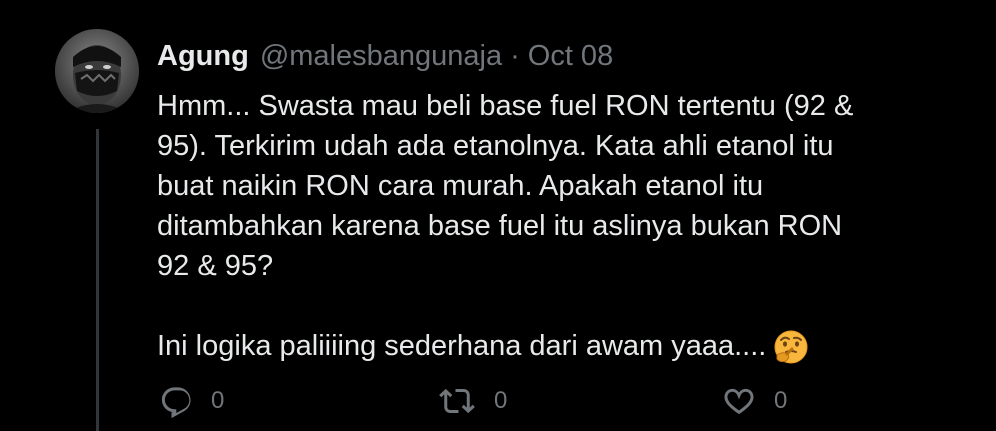  I want to click on reply-icon, so click(176, 401).